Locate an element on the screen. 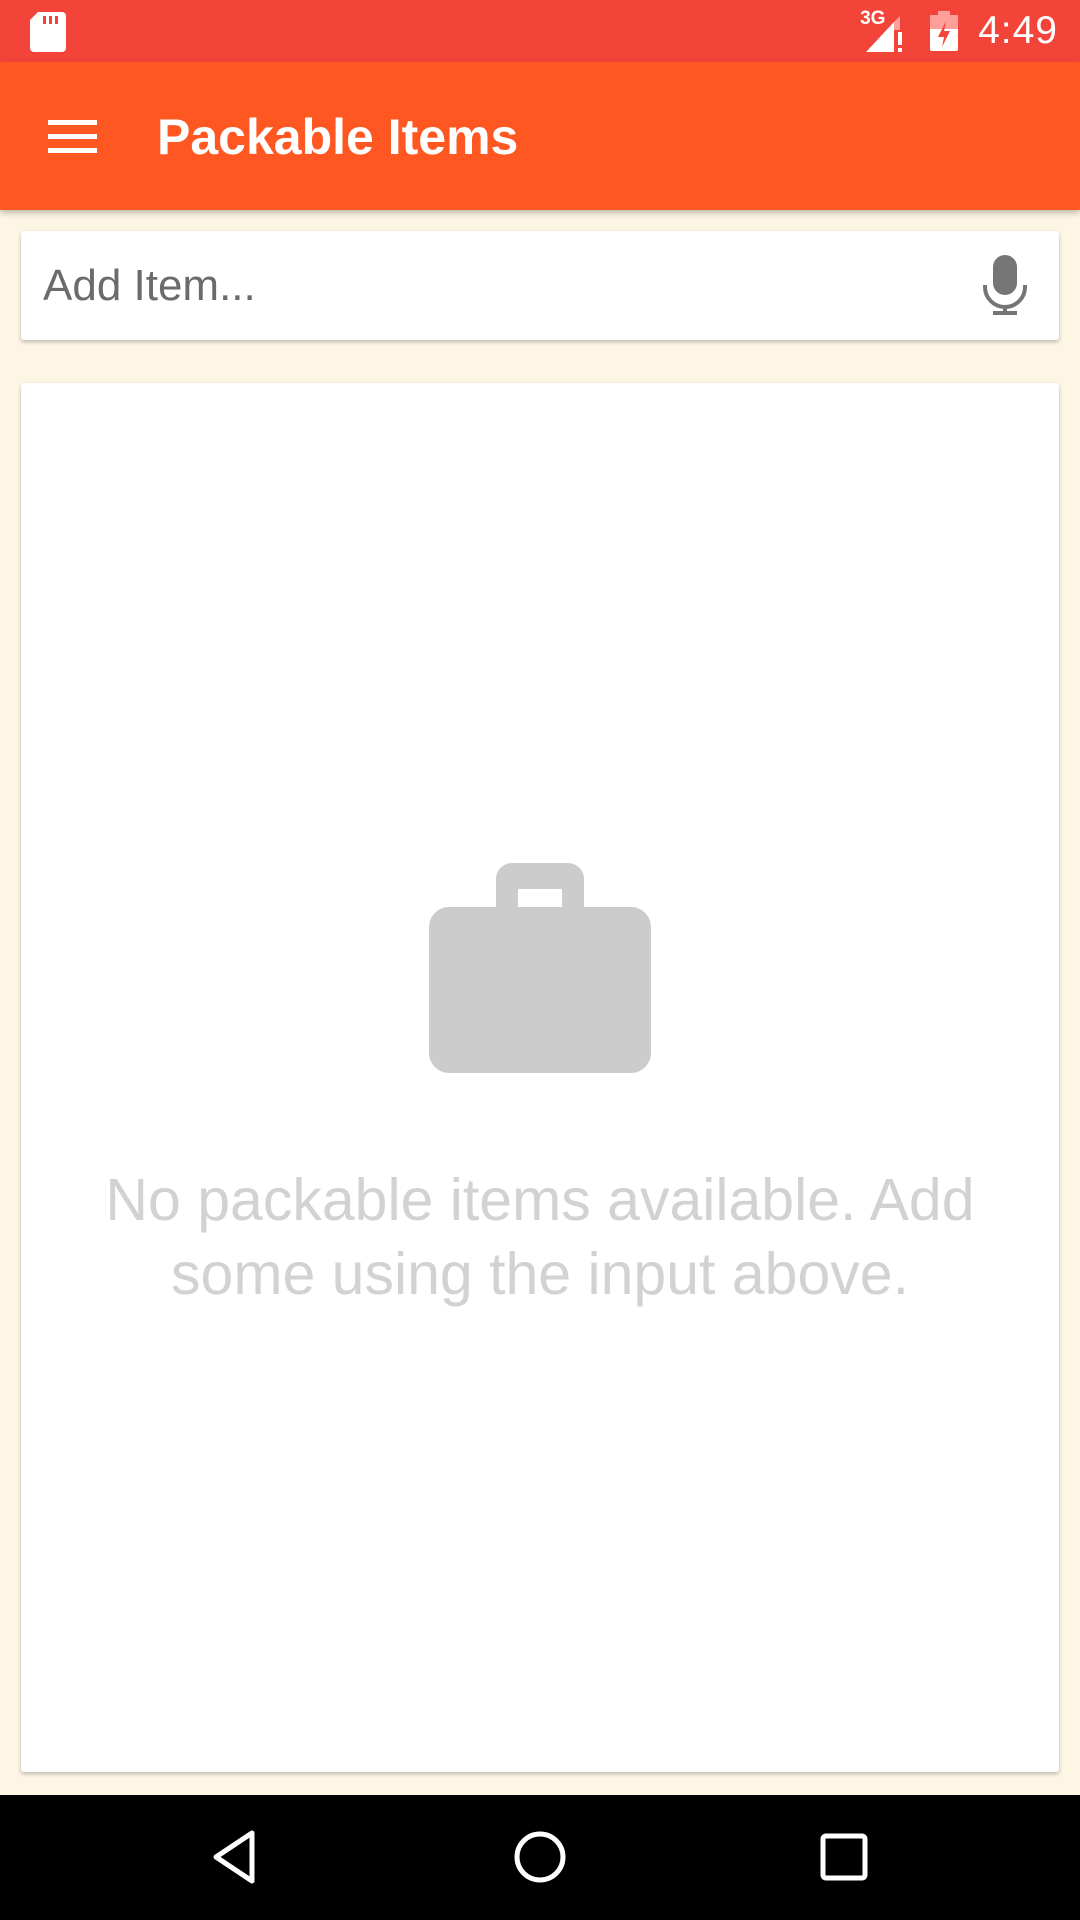  sd-card-icon is located at coordinates (48, 32).